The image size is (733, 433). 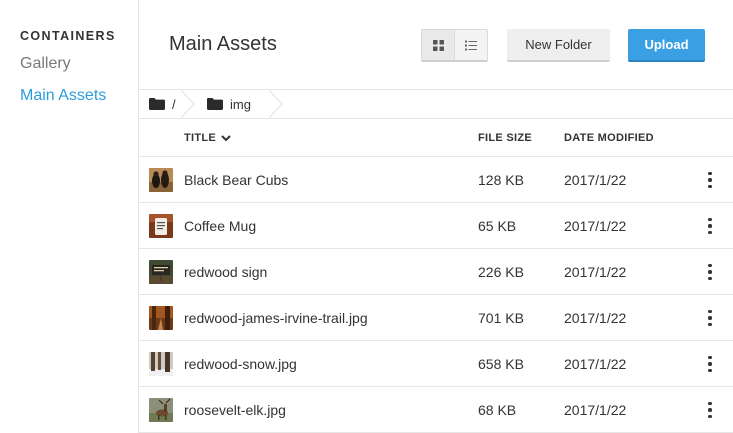 What do you see at coordinates (436, 138) in the screenshot?
I see `table-header: TITLE FILE SIZE DATE MODIFIED` at bounding box center [436, 138].